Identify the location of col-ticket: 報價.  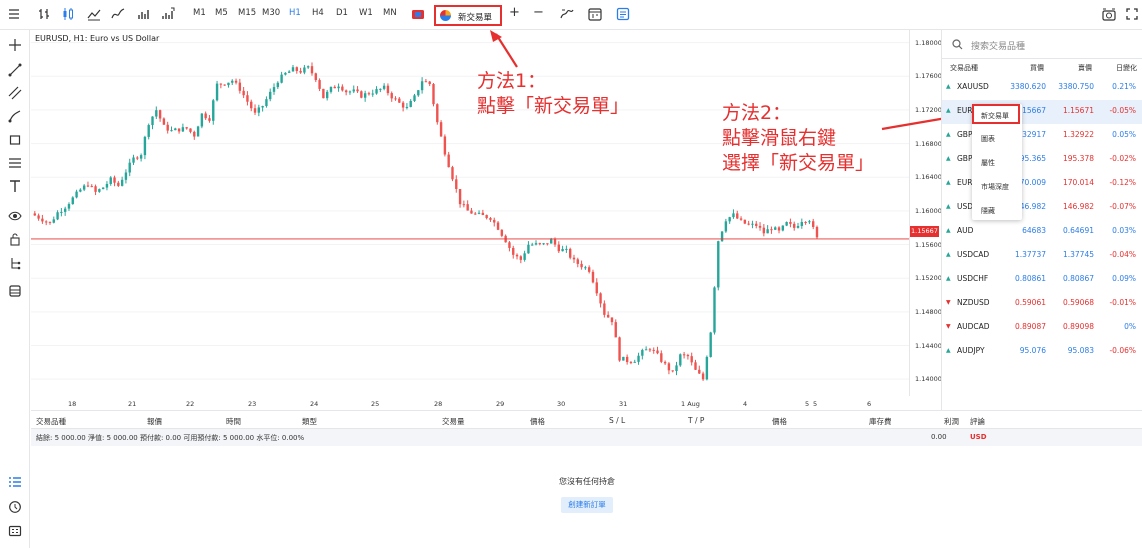
(154, 421).